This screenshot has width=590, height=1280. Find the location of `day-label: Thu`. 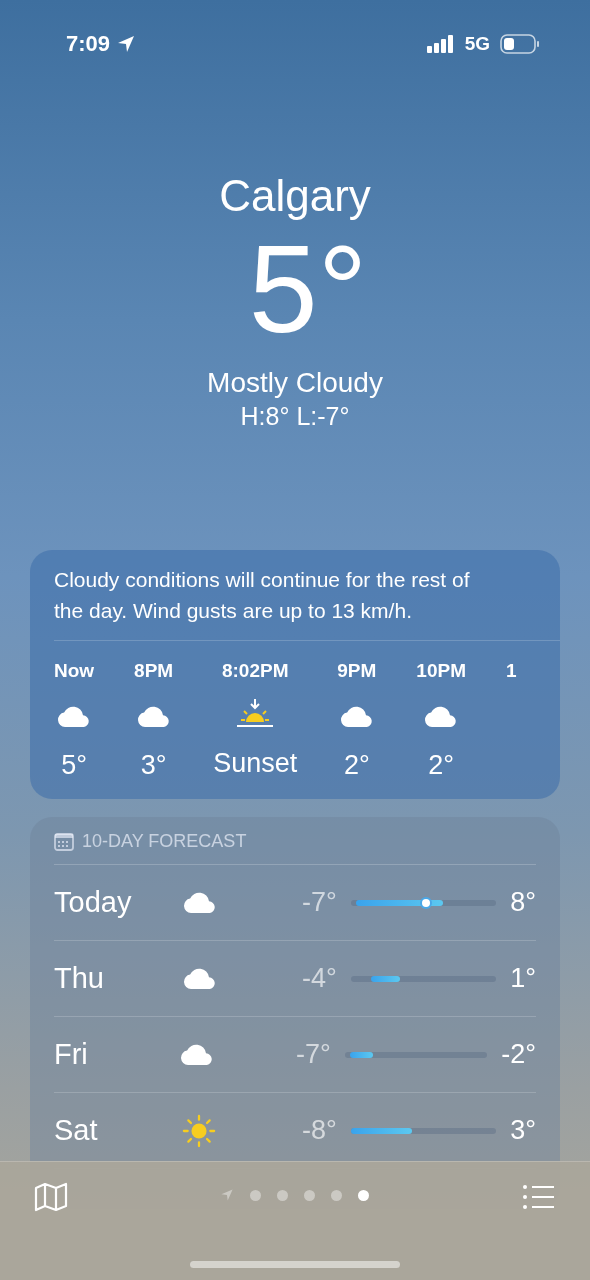

day-label: Thu is located at coordinates (79, 978).